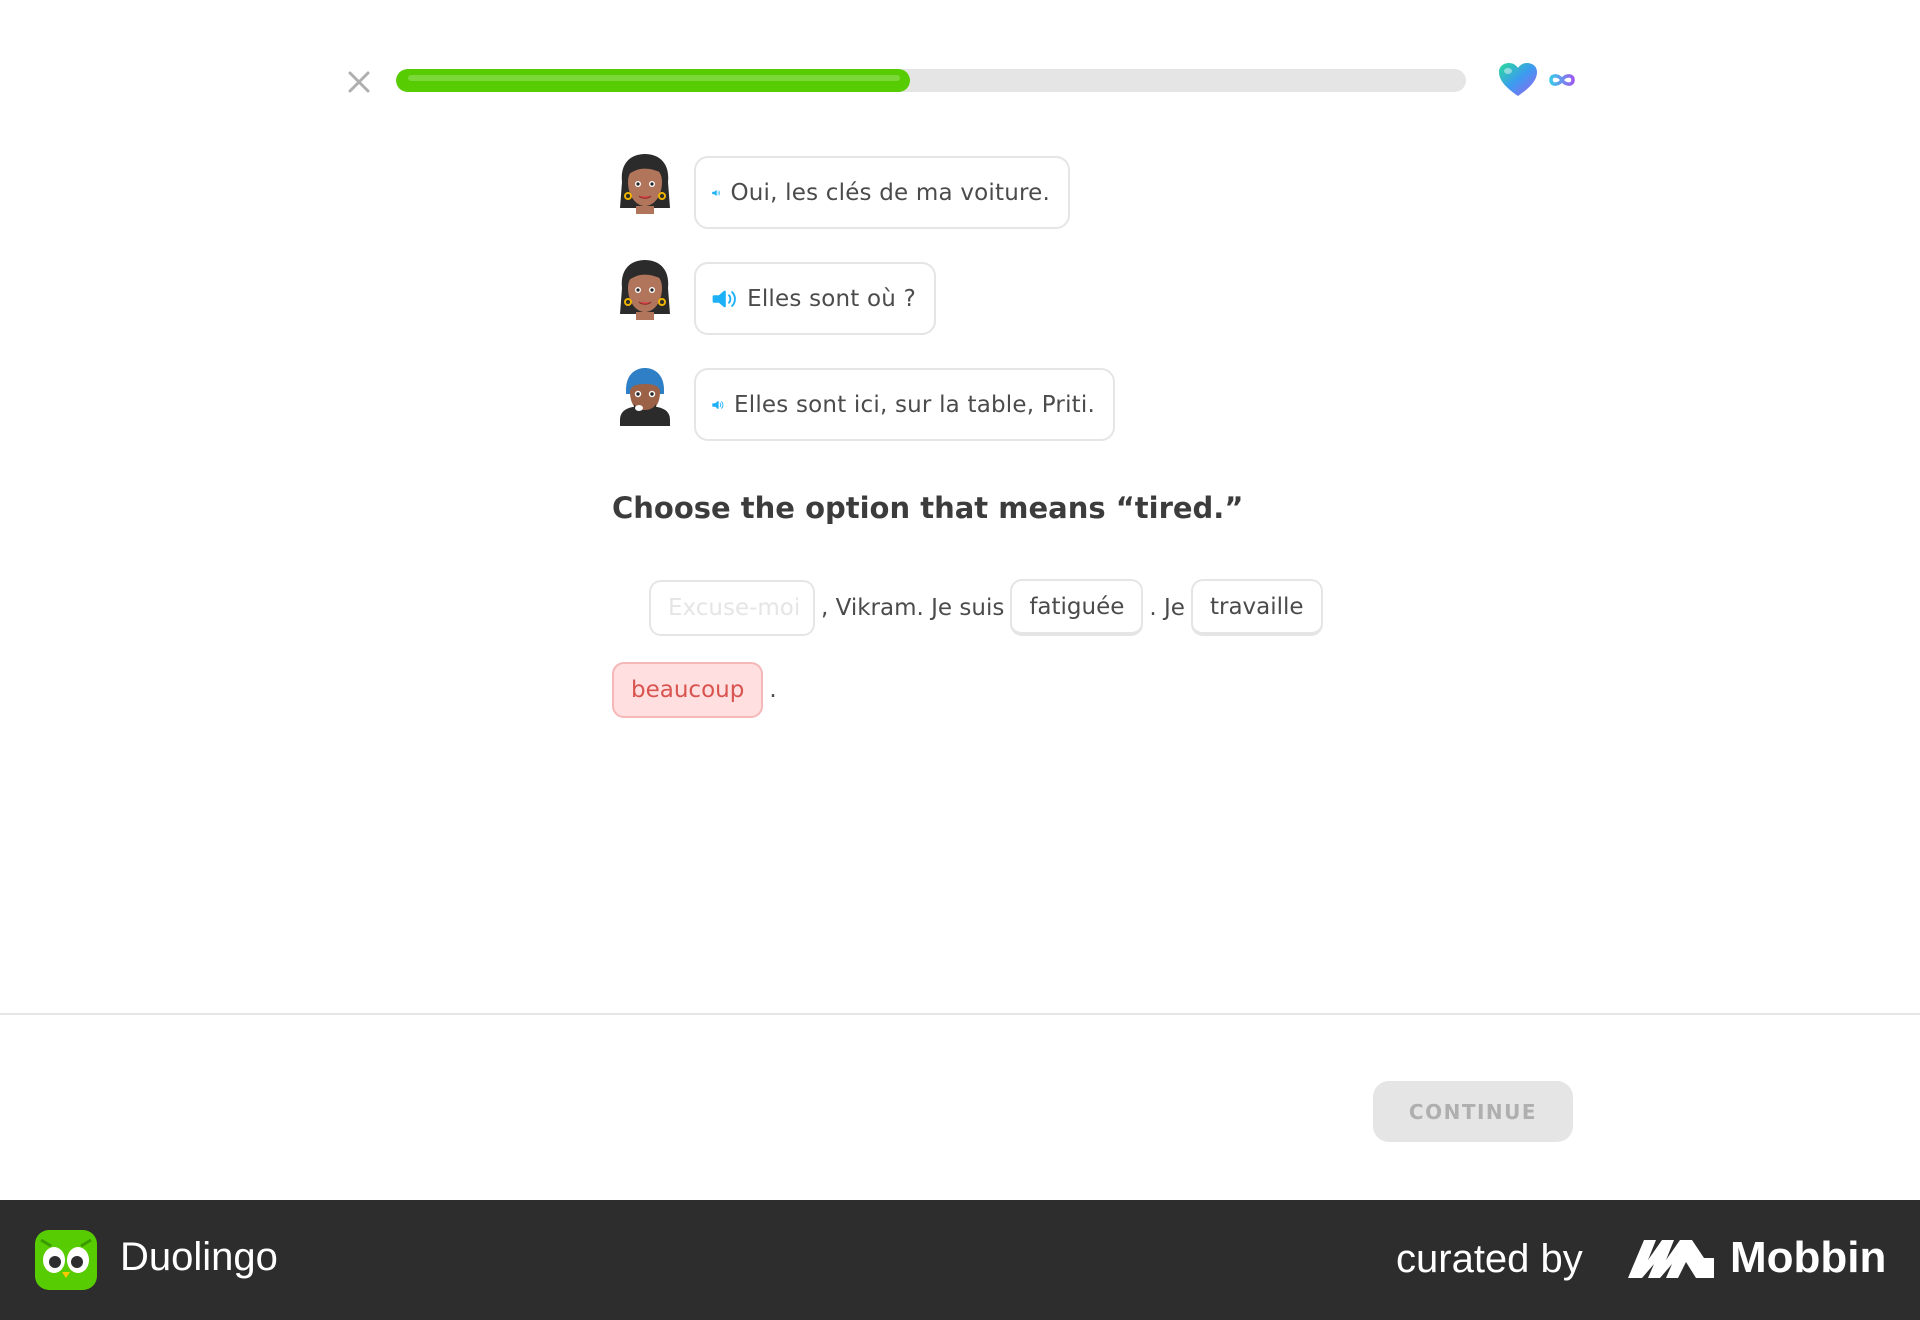 Image resolution: width=1920 pixels, height=1320 pixels. I want to click on dialogue-text: Elles sont où ?, so click(831, 298).